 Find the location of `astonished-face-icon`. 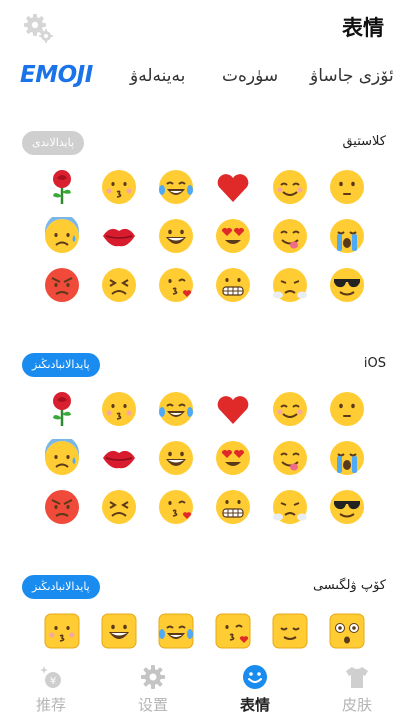

astonished-face-icon is located at coordinates (347, 631).